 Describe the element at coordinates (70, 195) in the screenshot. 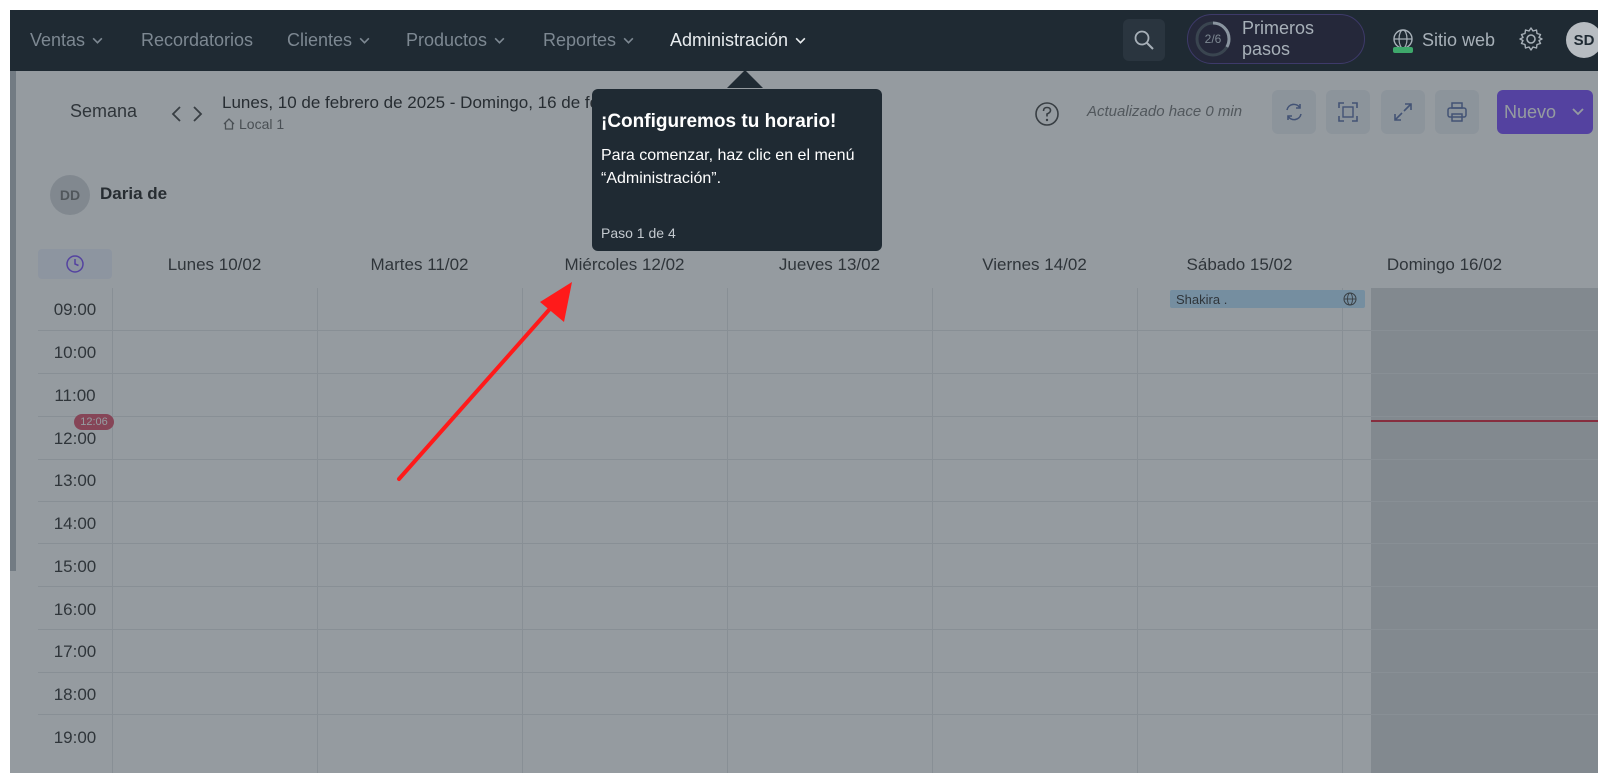

I see `staff-avatar: DD` at that location.